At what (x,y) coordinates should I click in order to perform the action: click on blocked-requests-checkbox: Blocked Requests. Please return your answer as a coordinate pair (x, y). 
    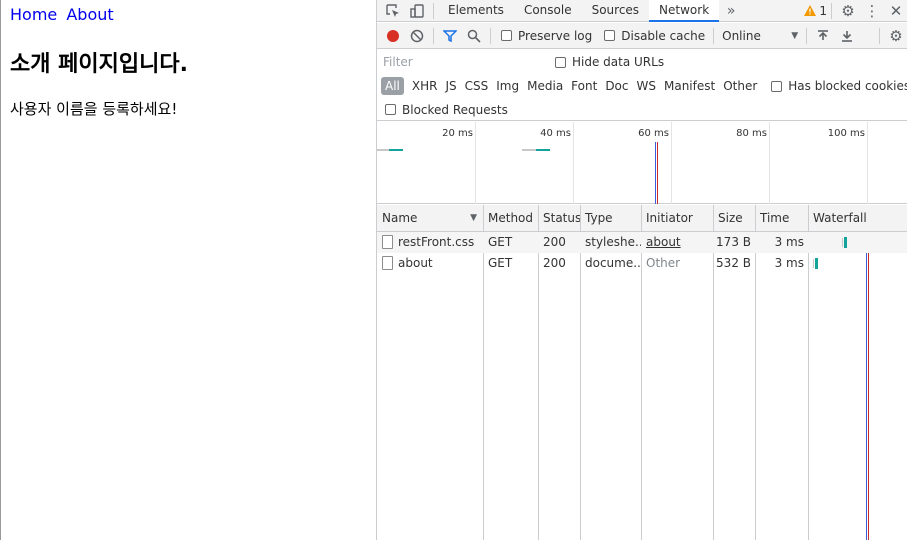
    Looking at the image, I should click on (446, 110).